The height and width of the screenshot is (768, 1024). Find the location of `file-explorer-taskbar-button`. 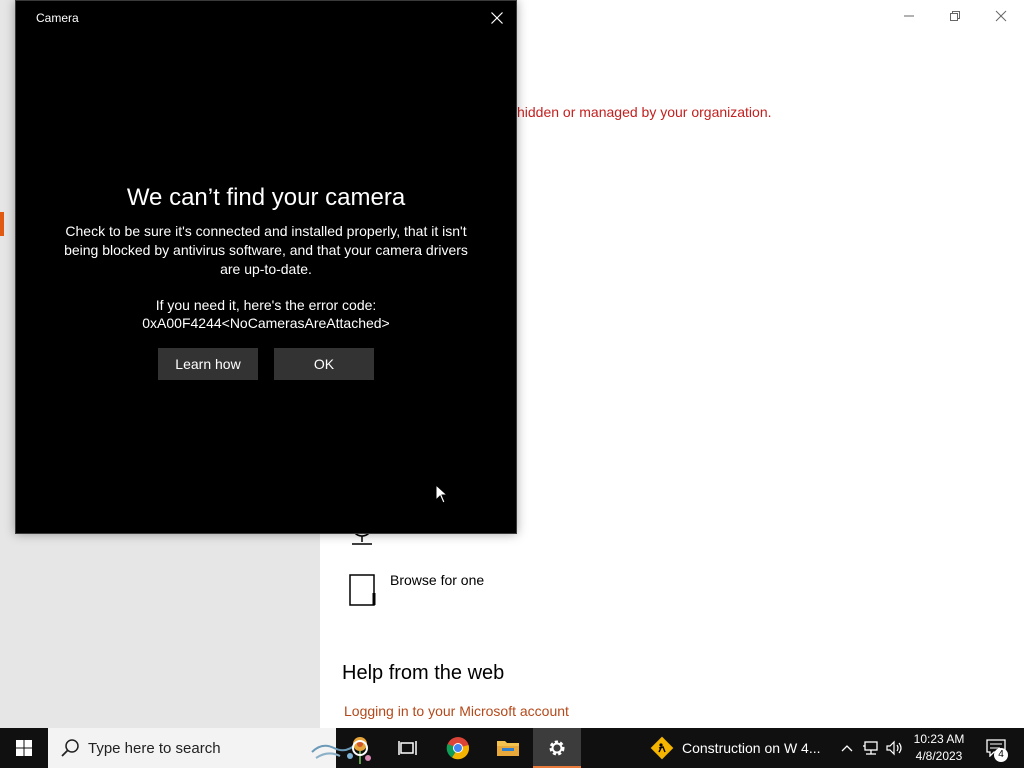

file-explorer-taskbar-button is located at coordinates (508, 748).